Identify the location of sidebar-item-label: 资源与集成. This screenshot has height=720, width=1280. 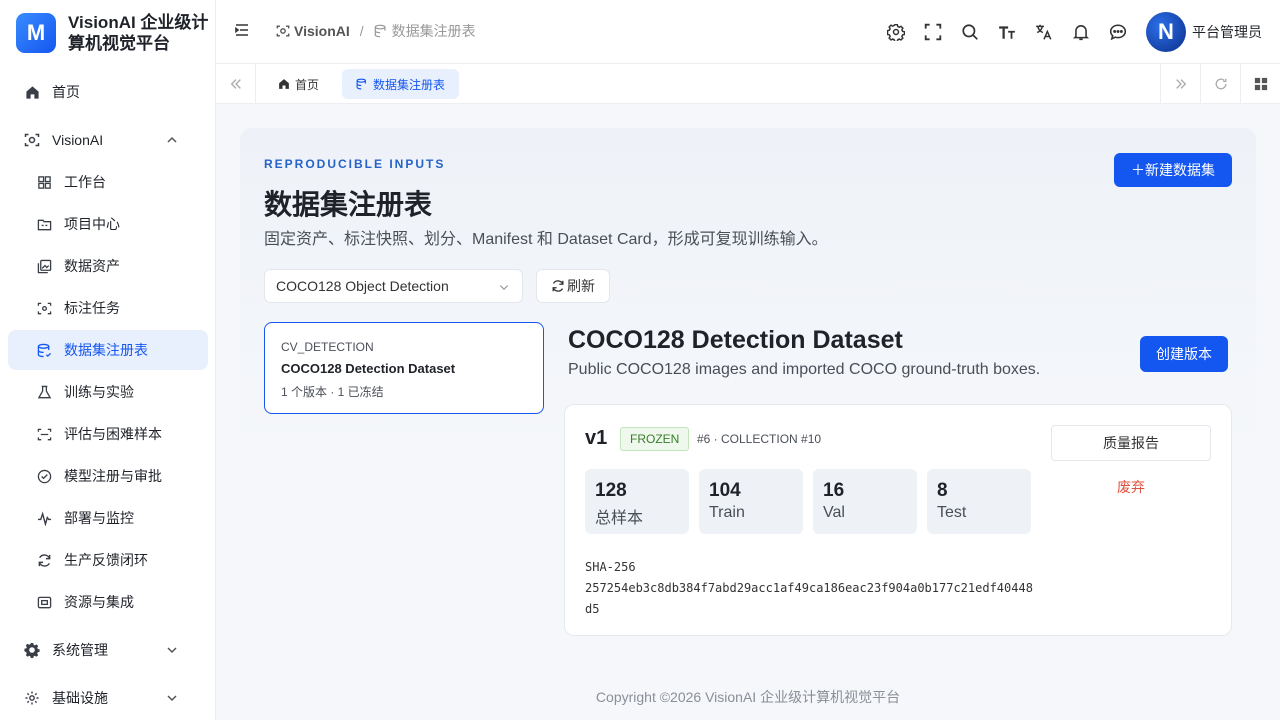
(99, 602).